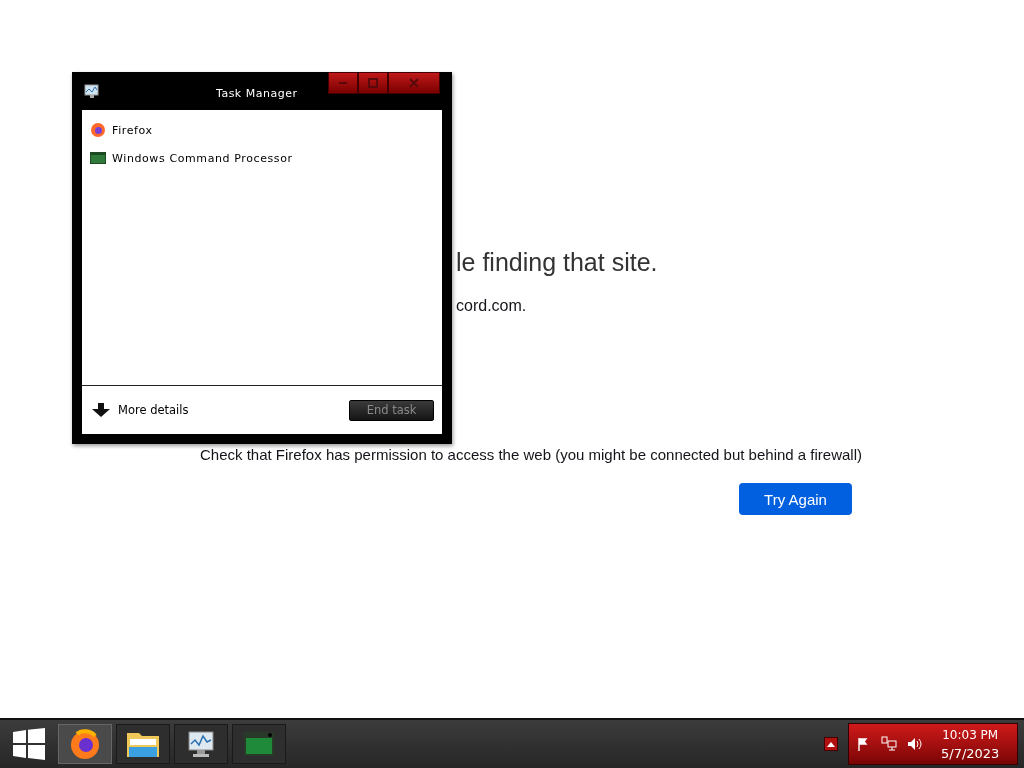 The width and height of the screenshot is (1024, 768). What do you see at coordinates (795, 499) in the screenshot?
I see `try-again-button: Try Again` at bounding box center [795, 499].